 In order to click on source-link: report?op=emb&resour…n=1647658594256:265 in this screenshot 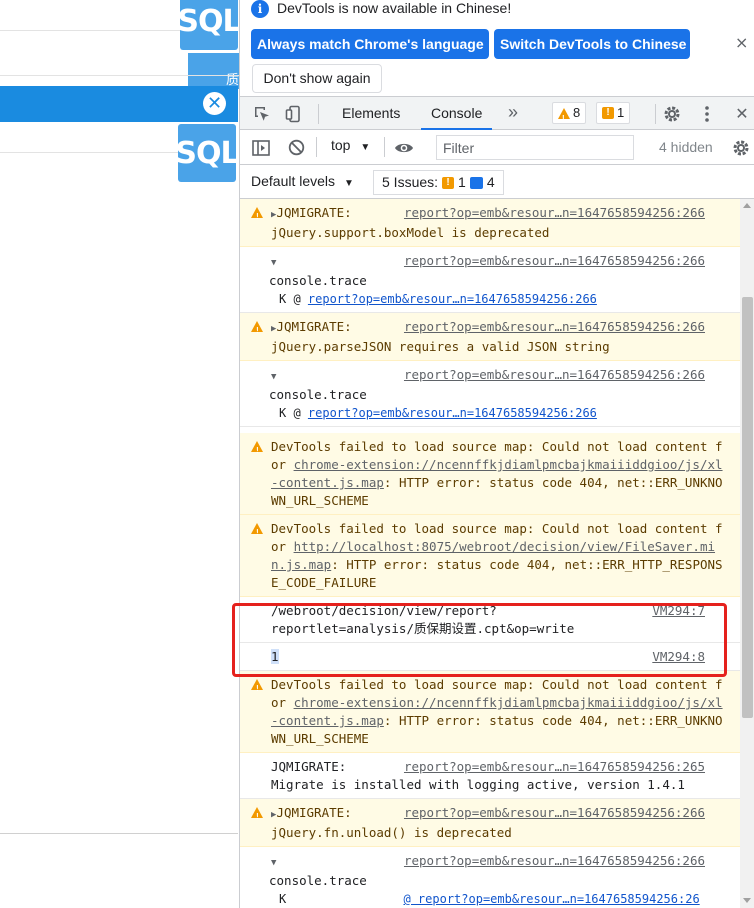, I will do `click(554, 767)`.